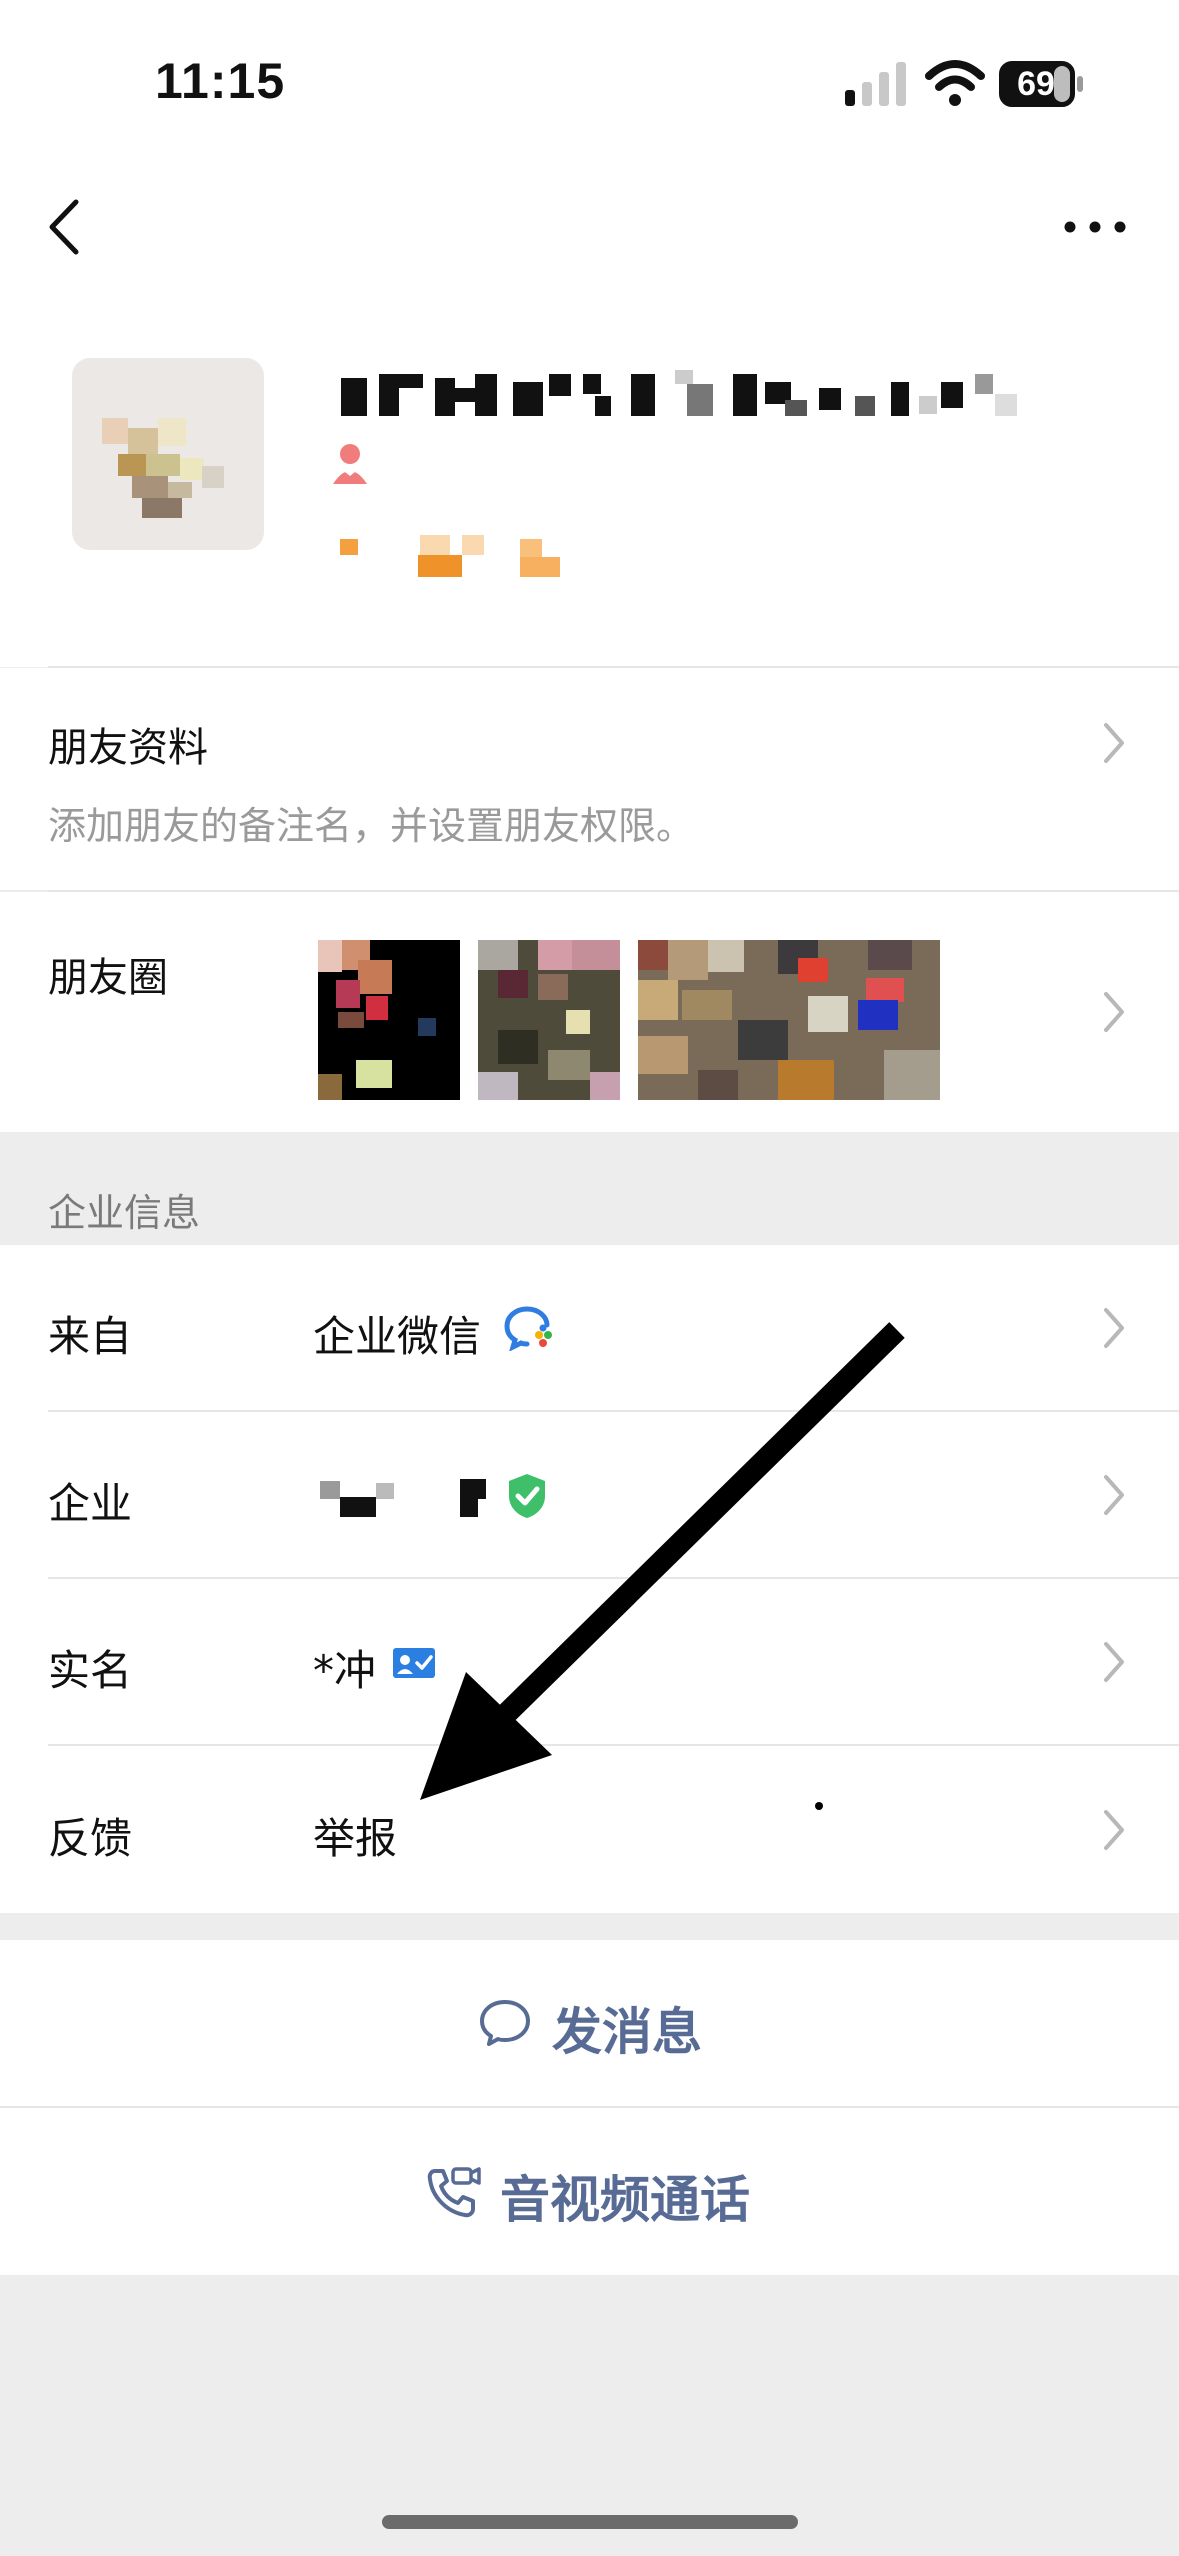  I want to click on field-value: 企业微信, so click(397, 1336).